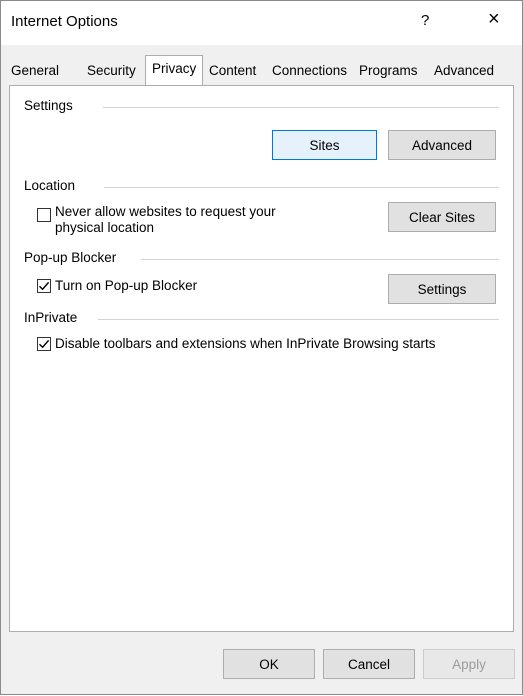 The height and width of the screenshot is (696, 523). Describe the element at coordinates (111, 71) in the screenshot. I see `tab-security: Security` at that location.